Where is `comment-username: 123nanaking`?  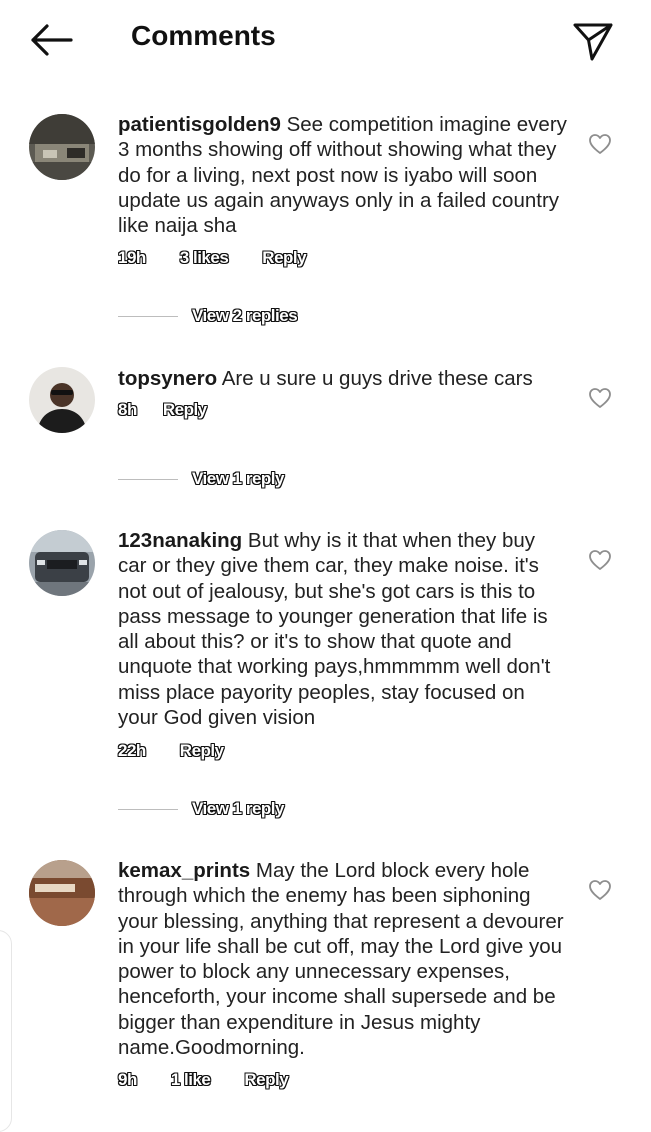 comment-username: 123nanaking is located at coordinates (180, 540).